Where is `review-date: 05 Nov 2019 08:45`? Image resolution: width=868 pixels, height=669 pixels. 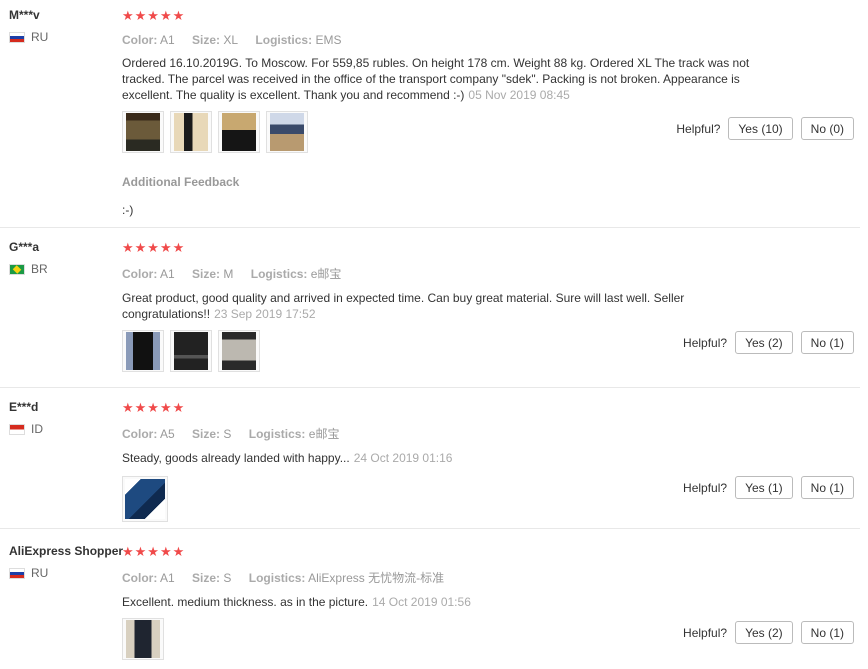 review-date: 05 Nov 2019 08:45 is located at coordinates (519, 95).